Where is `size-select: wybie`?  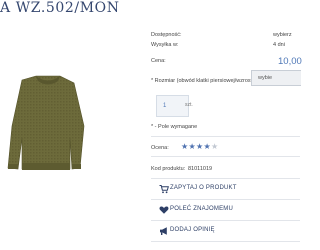
size-select: wybie is located at coordinates (276, 78).